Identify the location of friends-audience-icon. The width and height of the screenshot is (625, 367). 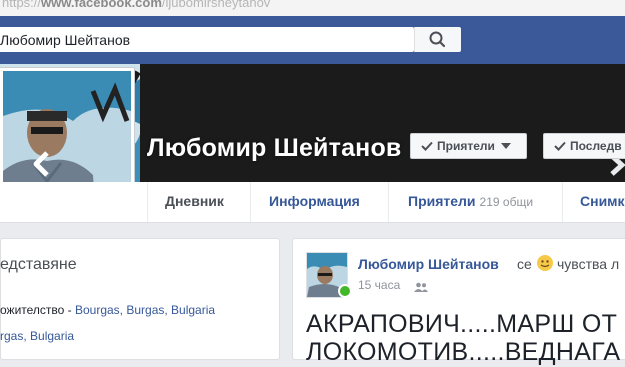
(421, 288).